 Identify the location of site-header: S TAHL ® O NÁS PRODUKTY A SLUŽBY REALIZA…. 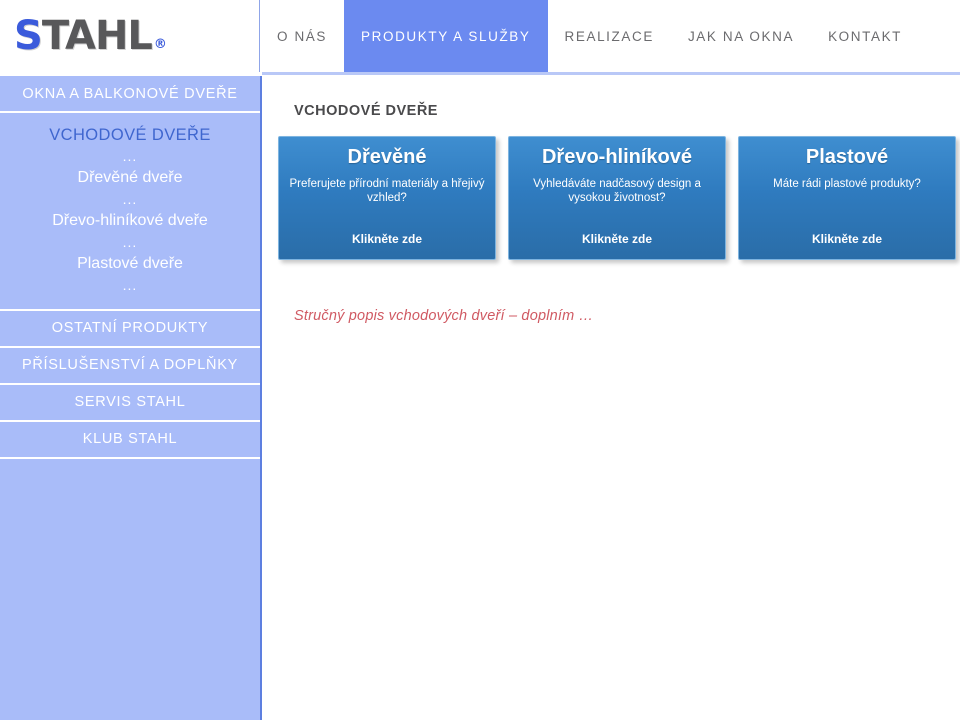
(480, 36).